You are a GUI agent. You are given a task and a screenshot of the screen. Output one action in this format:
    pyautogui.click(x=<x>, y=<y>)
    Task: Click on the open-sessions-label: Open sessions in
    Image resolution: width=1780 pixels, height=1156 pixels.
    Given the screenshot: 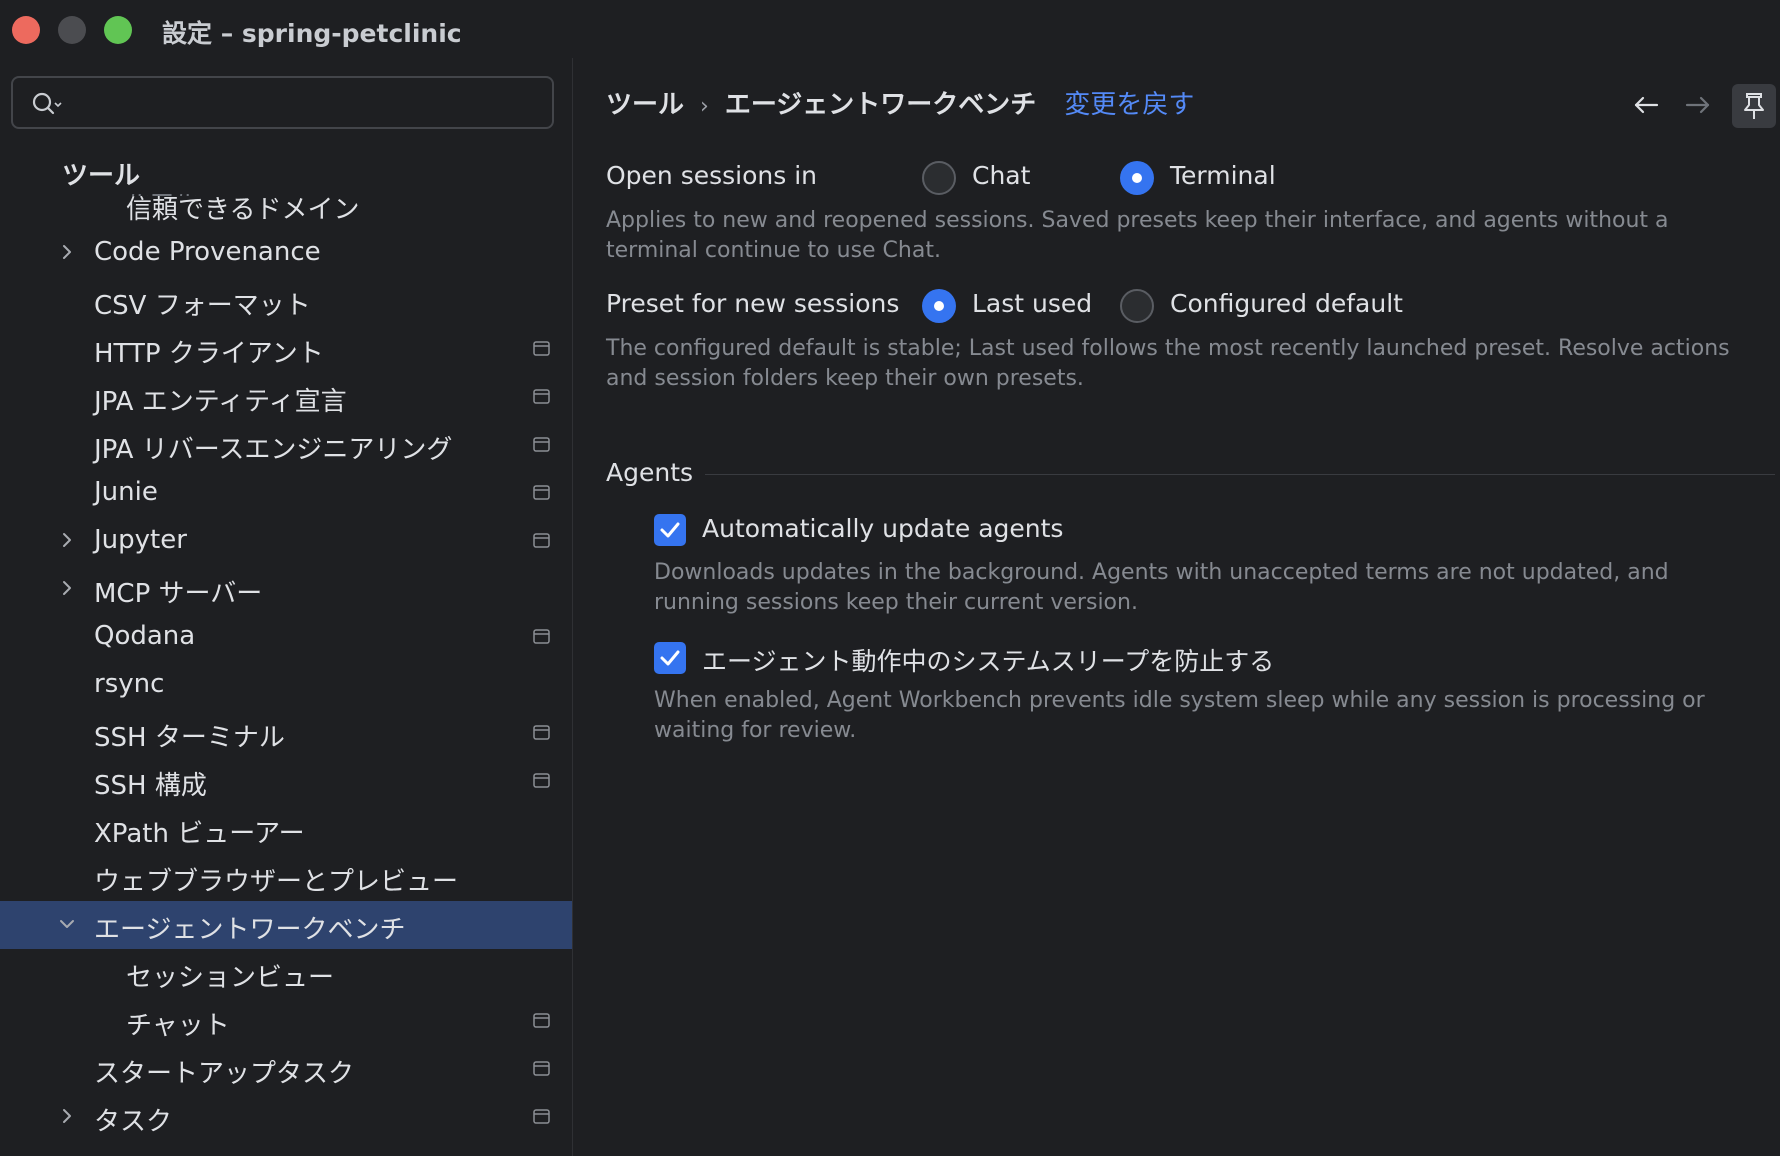 What is the action you would take?
    pyautogui.click(x=712, y=175)
    